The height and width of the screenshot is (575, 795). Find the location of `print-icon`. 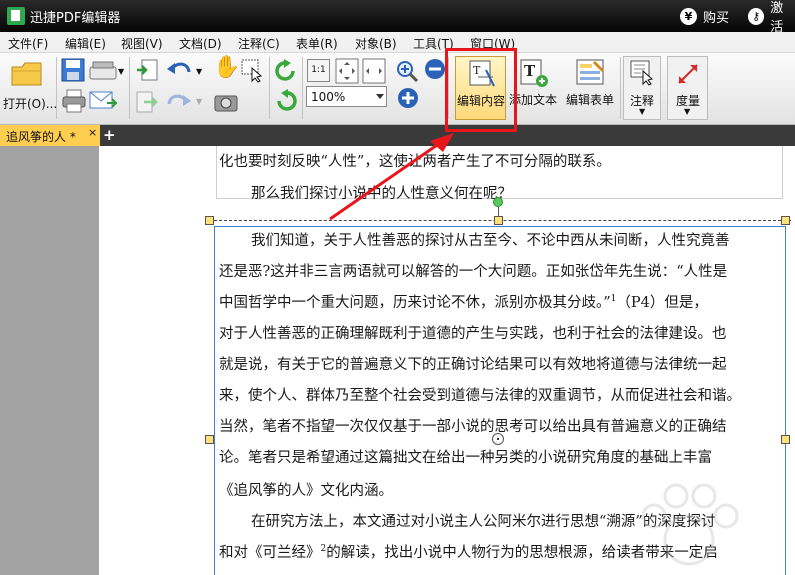

print-icon is located at coordinates (74, 101).